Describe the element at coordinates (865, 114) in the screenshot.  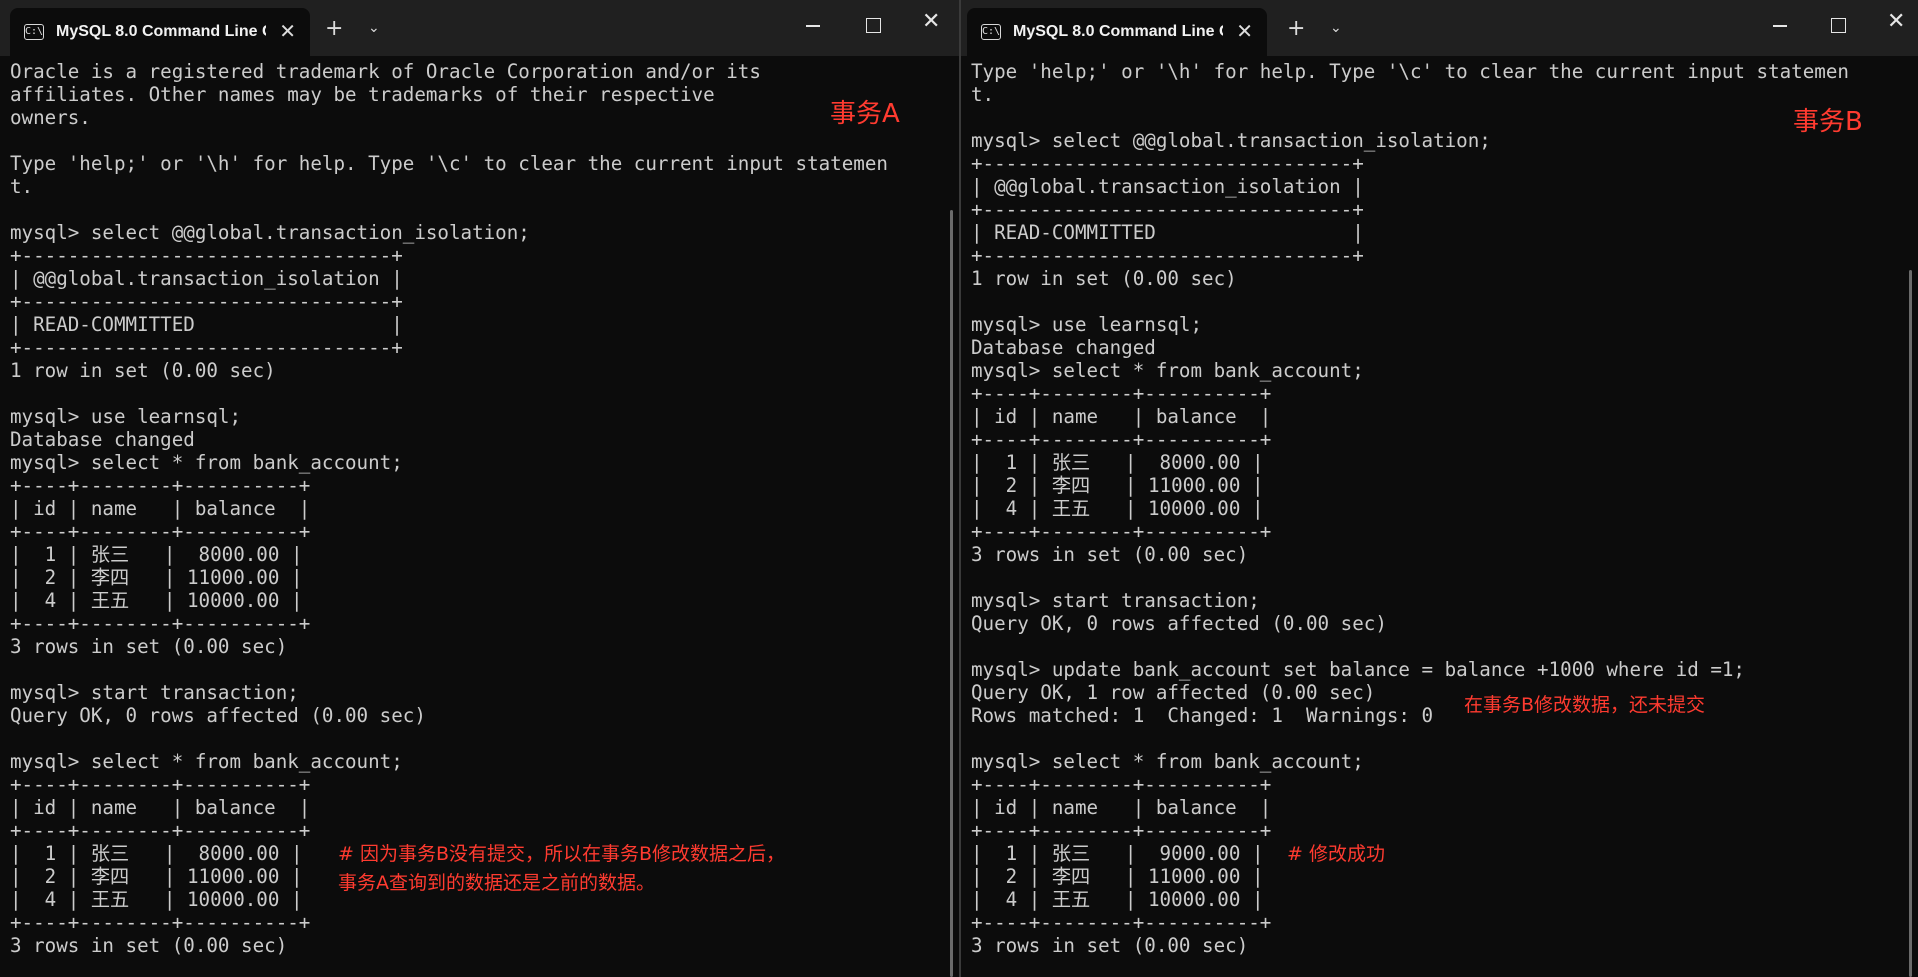
I see `transaction-a-label: 事务A` at that location.